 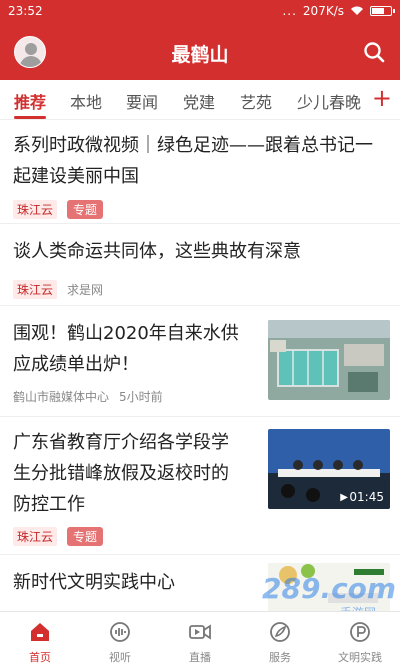 I want to click on article-meta: 鹤山市融媒体中心 5小时前, so click(x=88, y=396).